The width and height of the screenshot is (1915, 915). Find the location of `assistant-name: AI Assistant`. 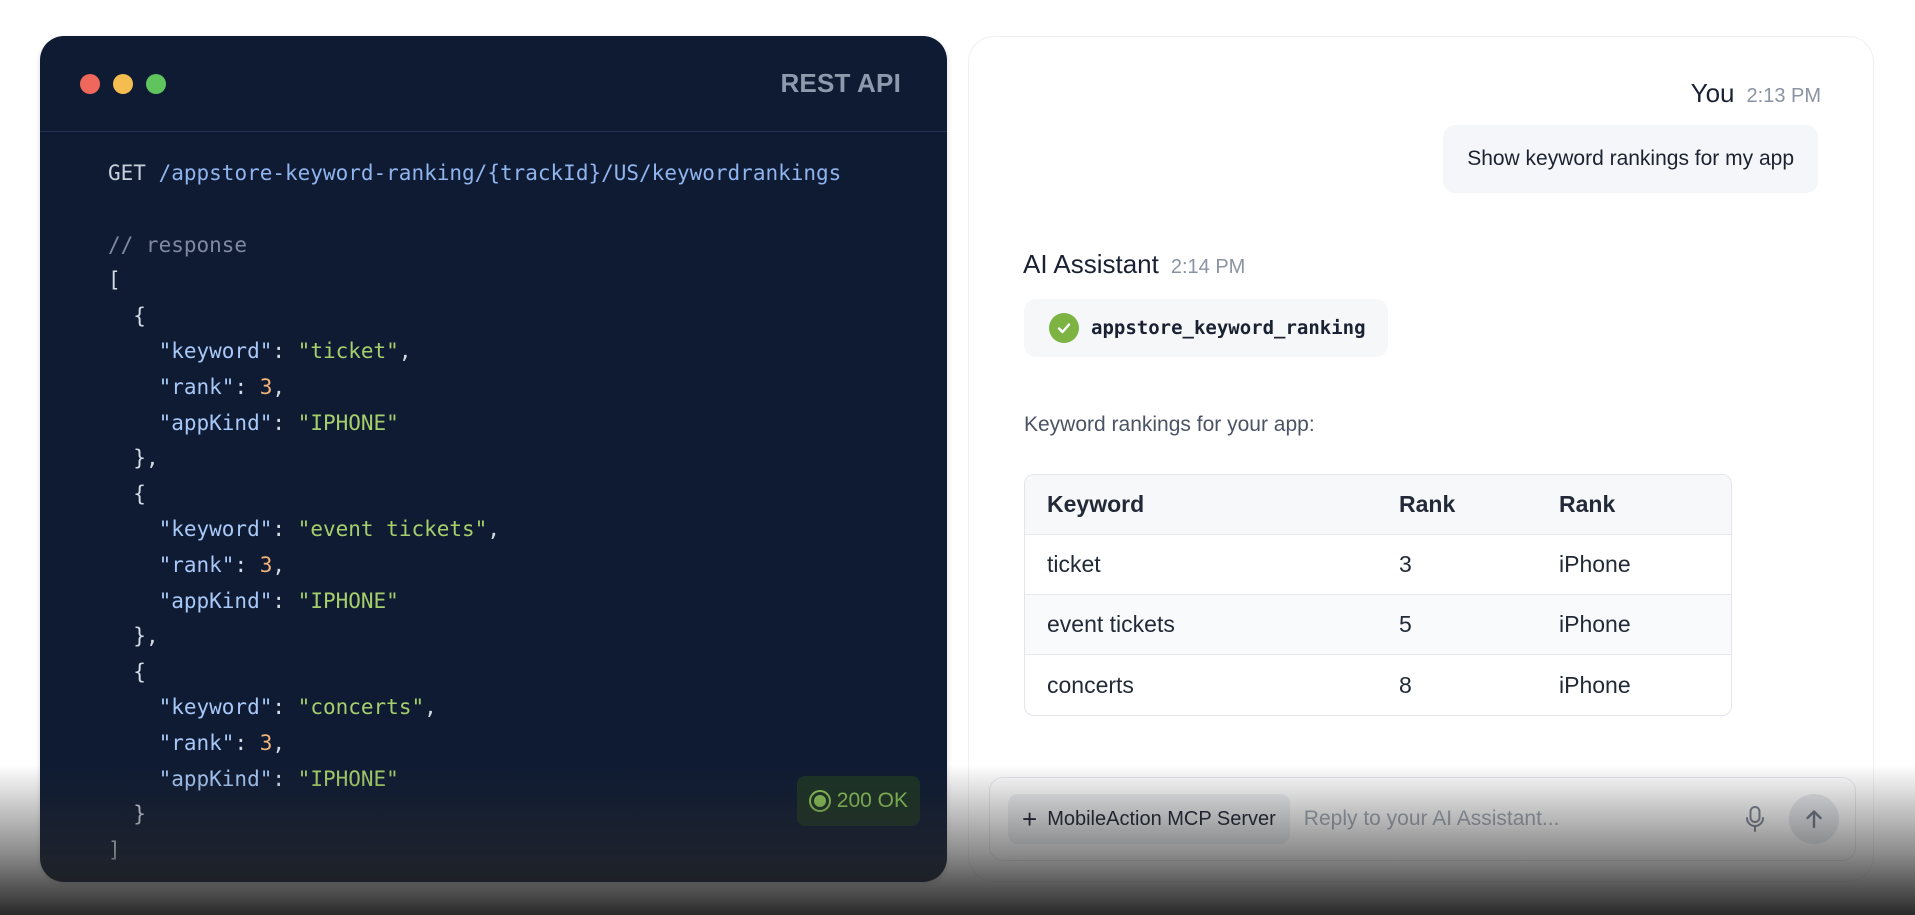

assistant-name: AI Assistant is located at coordinates (1091, 264).